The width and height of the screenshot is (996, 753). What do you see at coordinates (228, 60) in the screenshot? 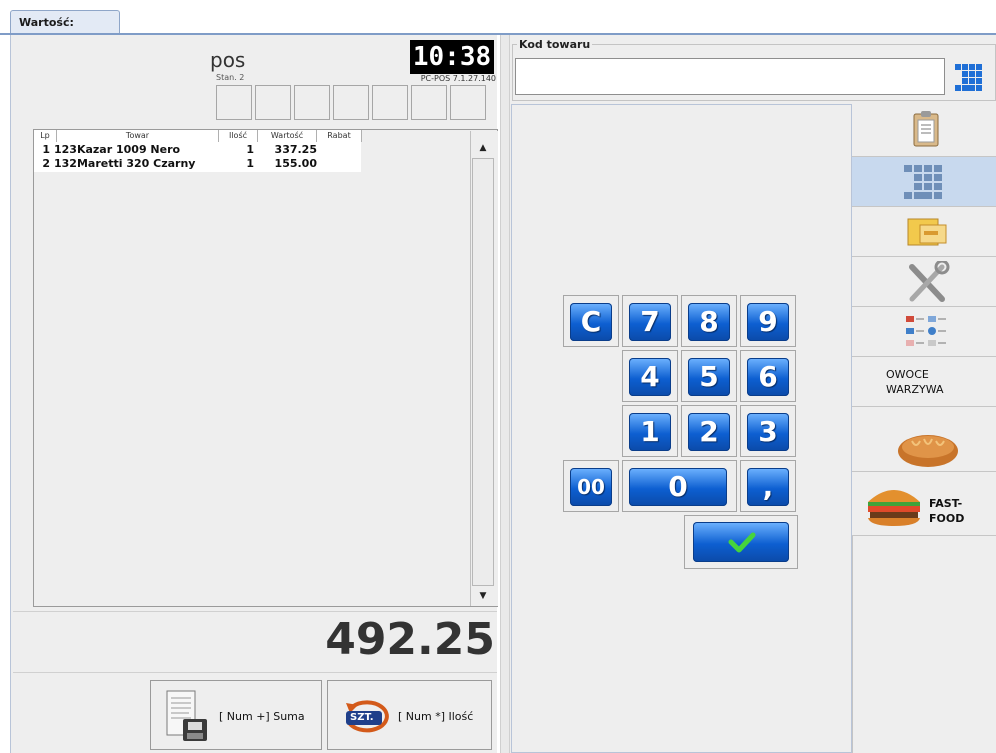
I see `pos-title: pos` at bounding box center [228, 60].